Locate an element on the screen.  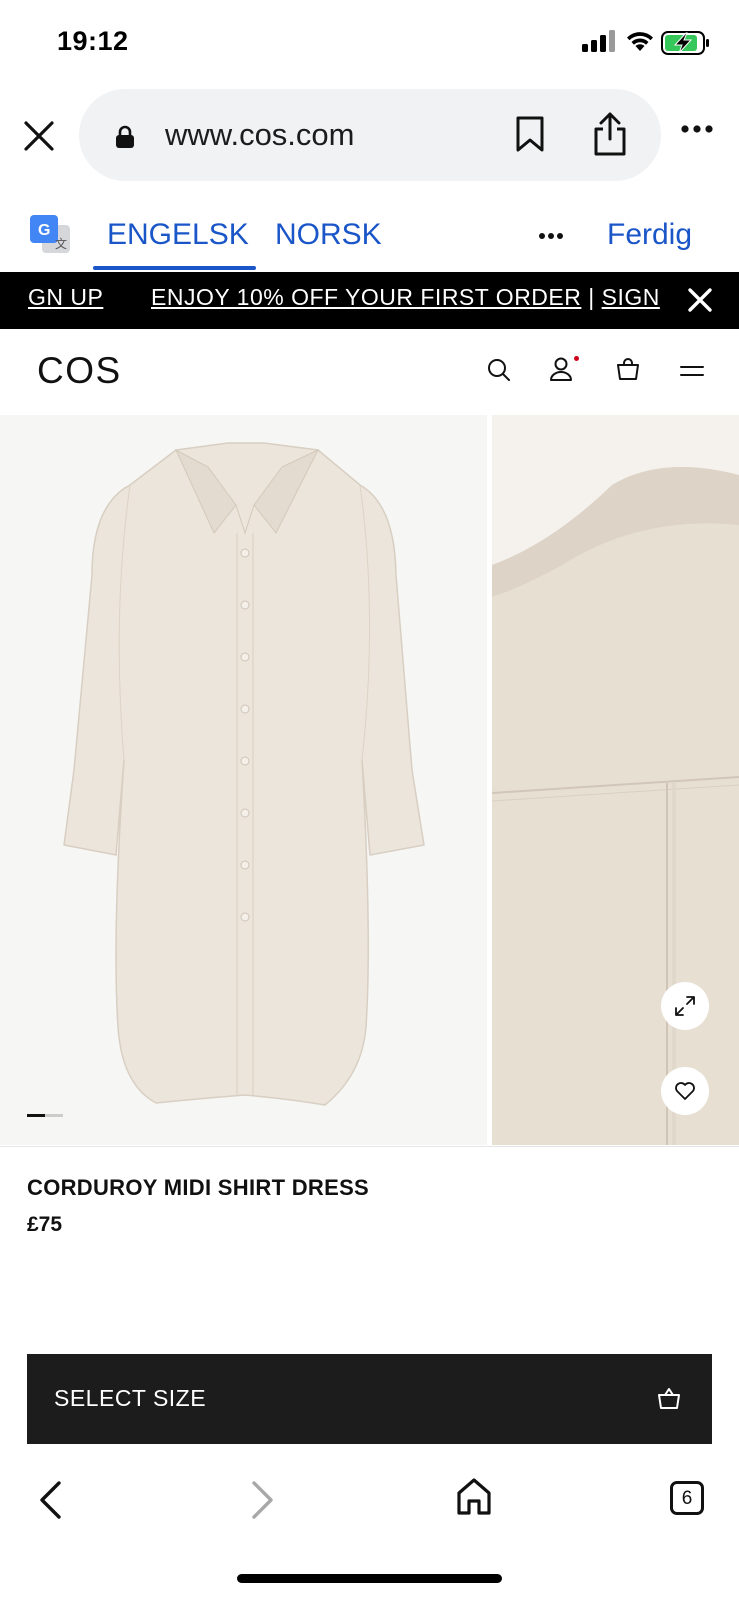
svg-text: G is located at coordinates (44, 230).